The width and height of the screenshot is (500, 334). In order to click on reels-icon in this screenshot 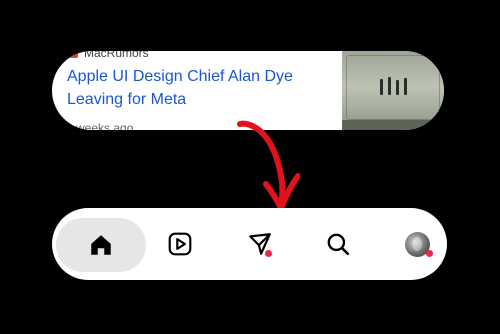, I will do `click(180, 244)`.